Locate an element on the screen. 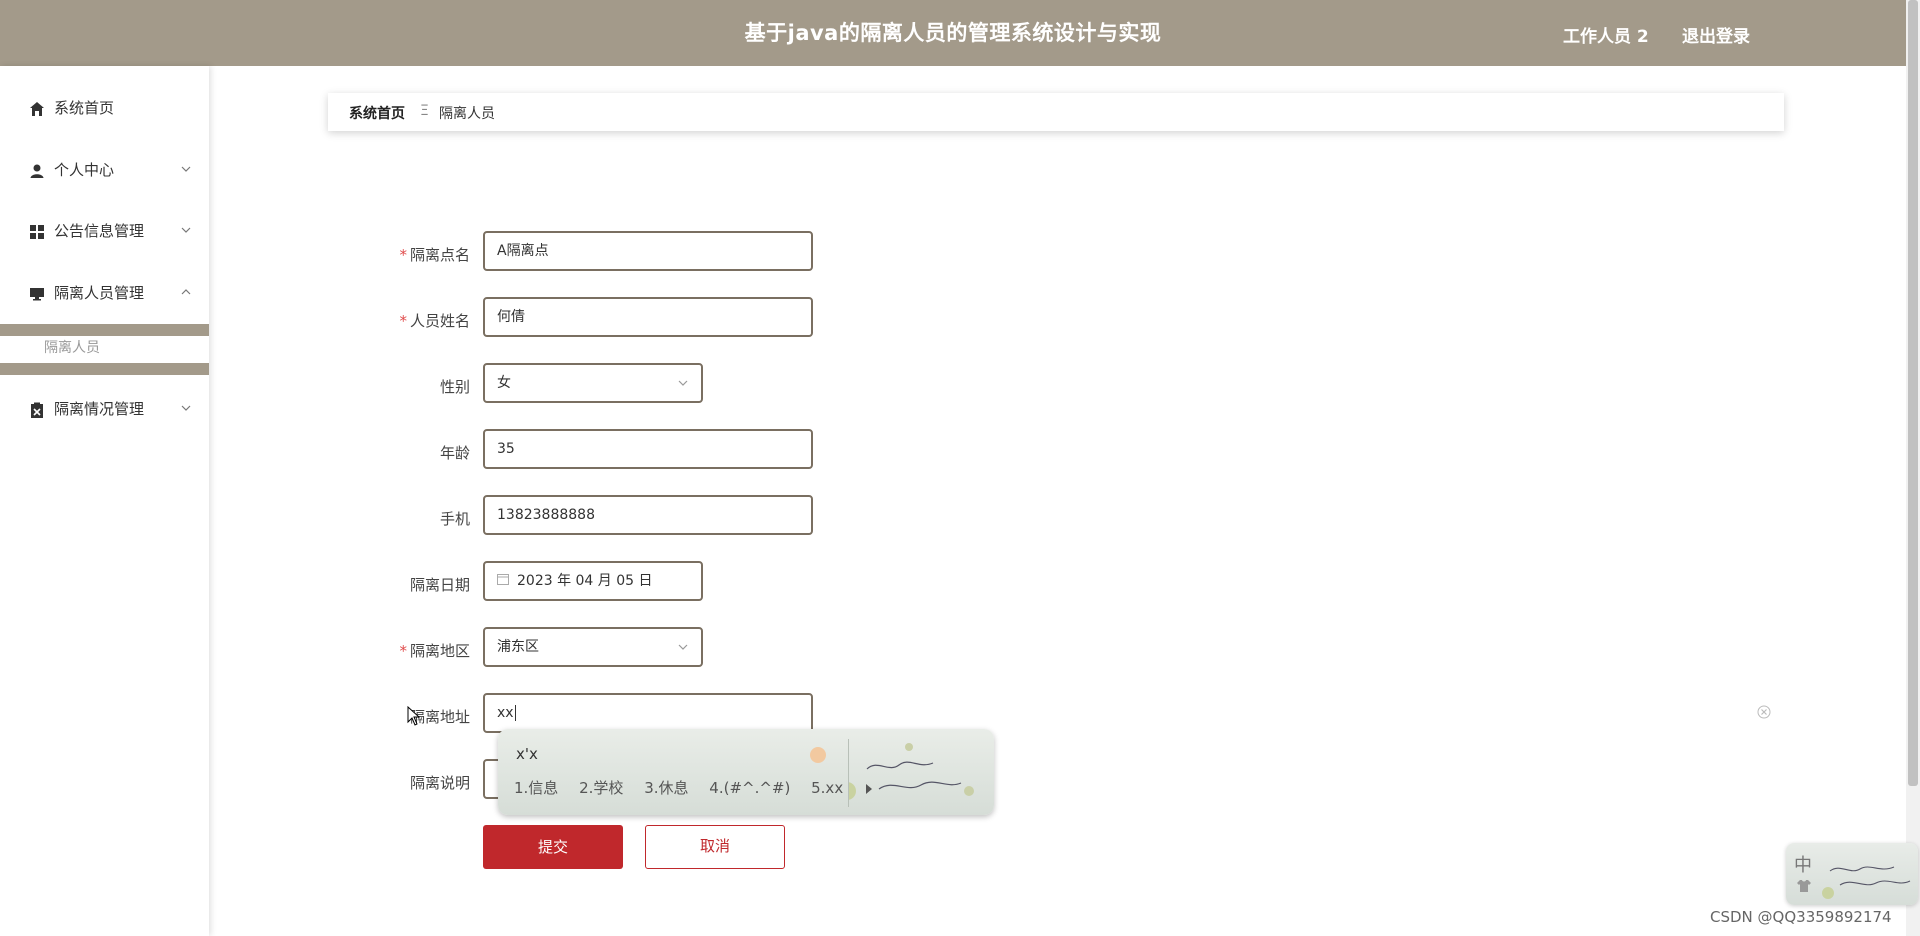  isolation-date-value: 2023 年 04 月 05 日 is located at coordinates (585, 581).